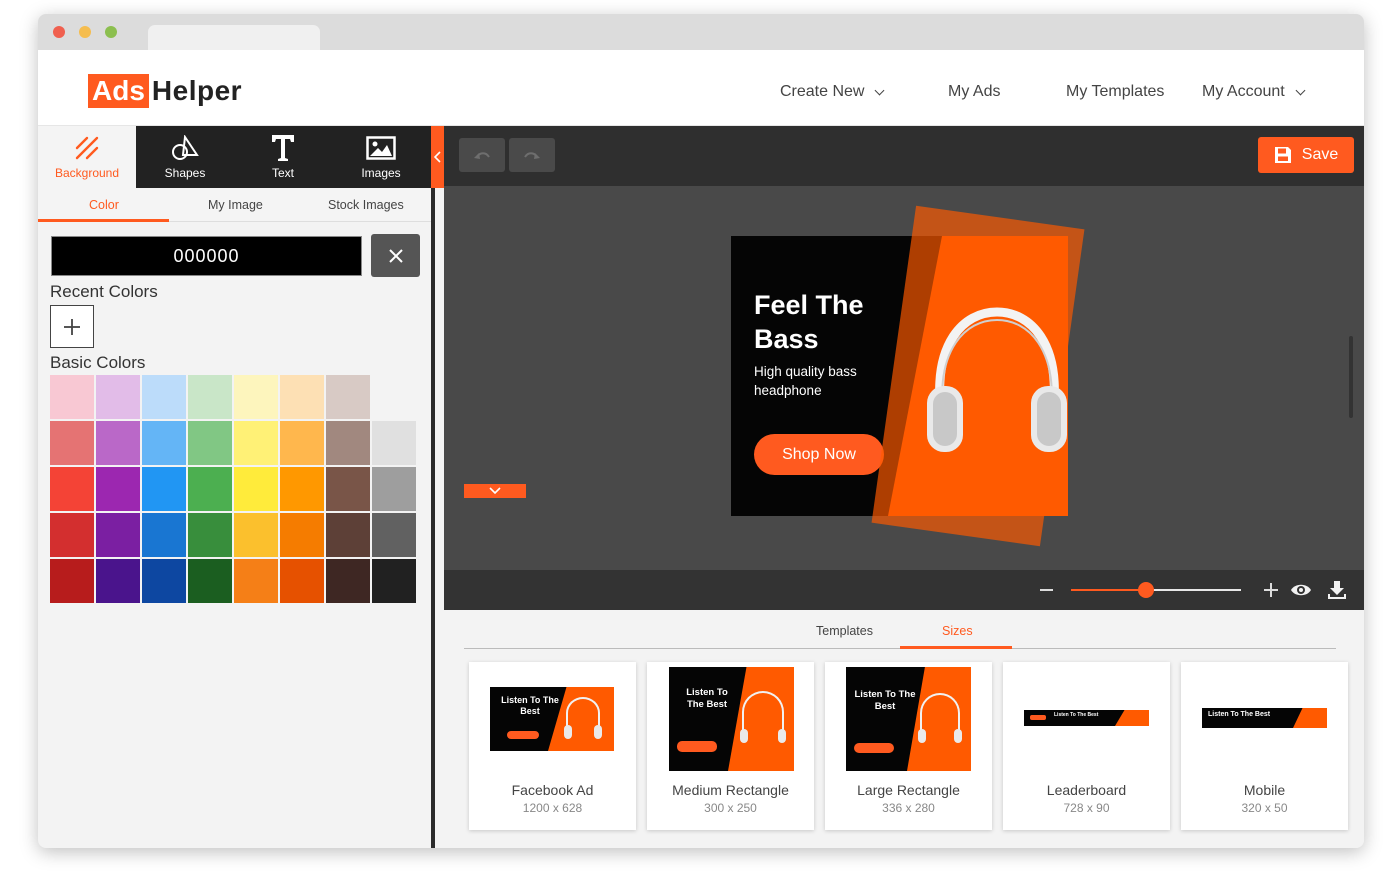 This screenshot has height=878, width=1397. I want to click on tool-text: Text, so click(283, 157).